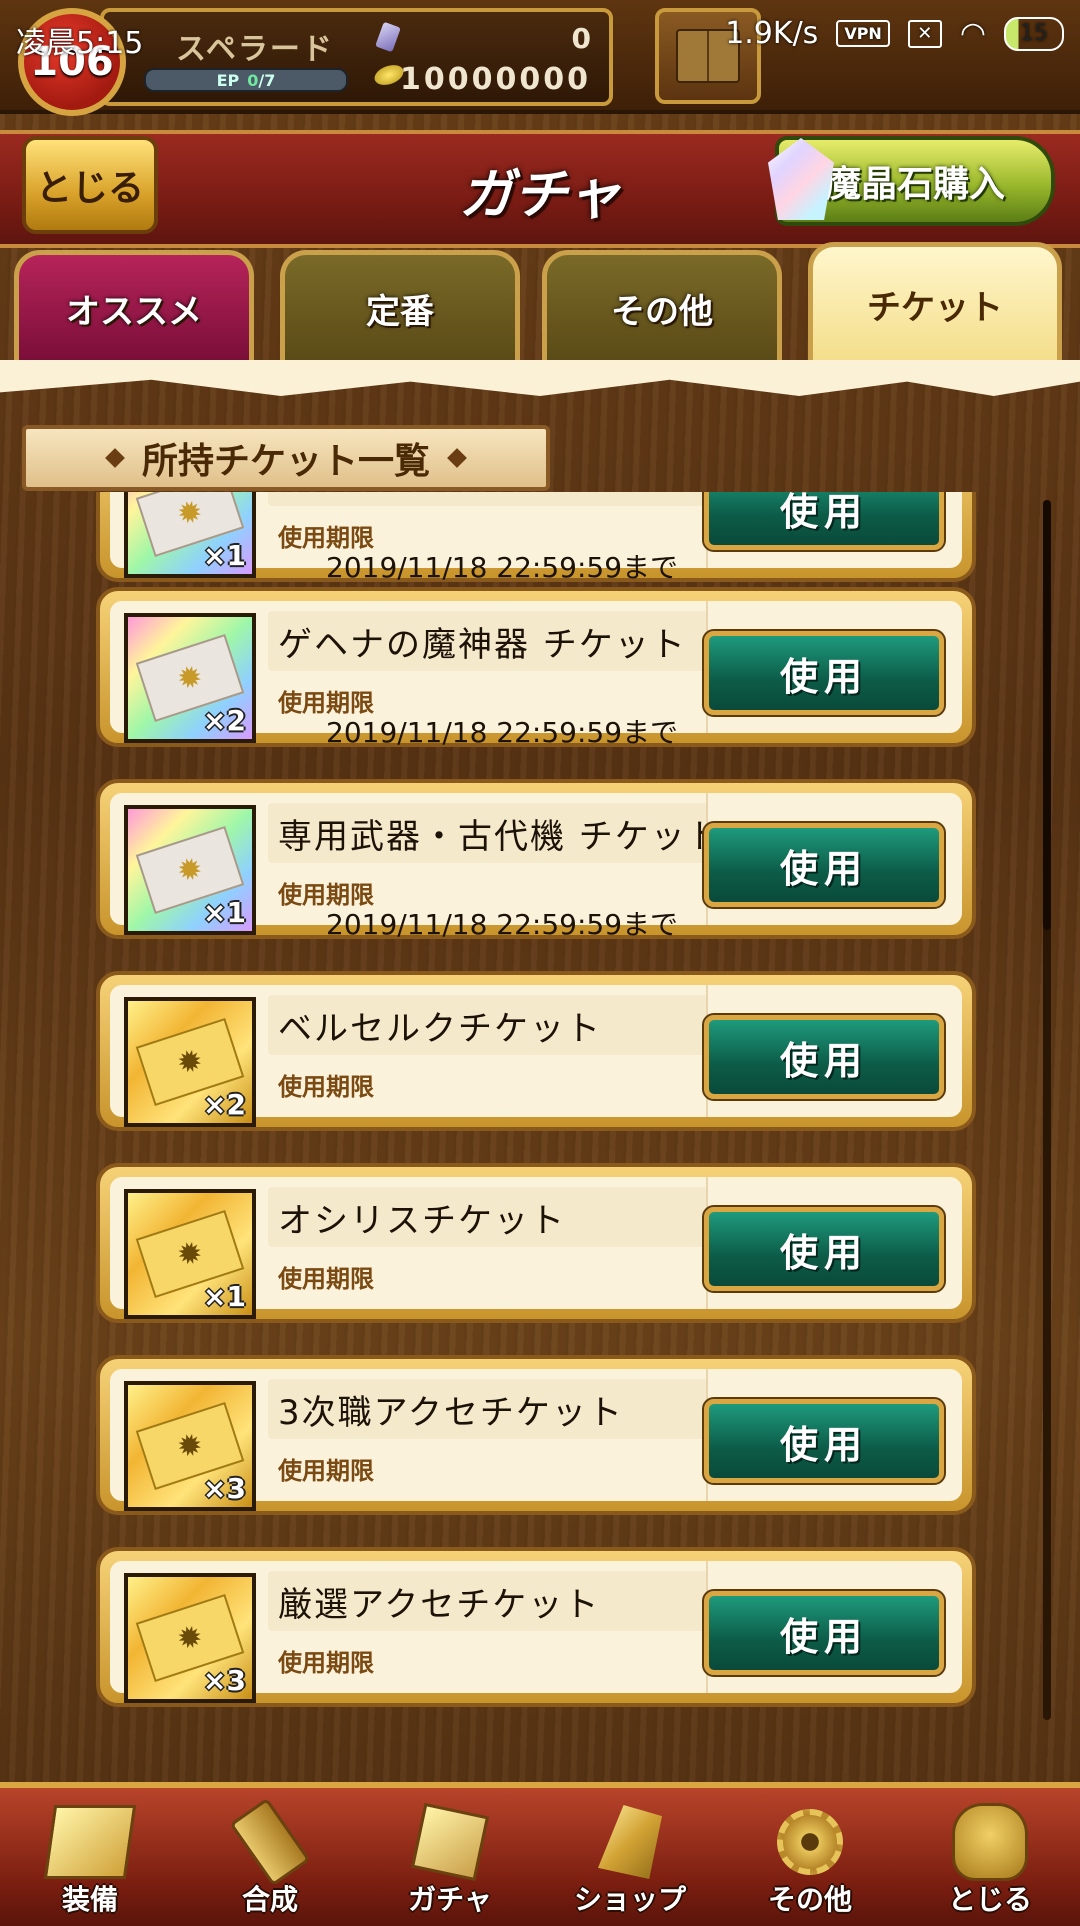 The width and height of the screenshot is (1080, 1926). Describe the element at coordinates (536, 1056) in the screenshot. I see `ticket-row-panel: ✹ ×2 ベルセルクチケット 使用期限 使用` at that location.